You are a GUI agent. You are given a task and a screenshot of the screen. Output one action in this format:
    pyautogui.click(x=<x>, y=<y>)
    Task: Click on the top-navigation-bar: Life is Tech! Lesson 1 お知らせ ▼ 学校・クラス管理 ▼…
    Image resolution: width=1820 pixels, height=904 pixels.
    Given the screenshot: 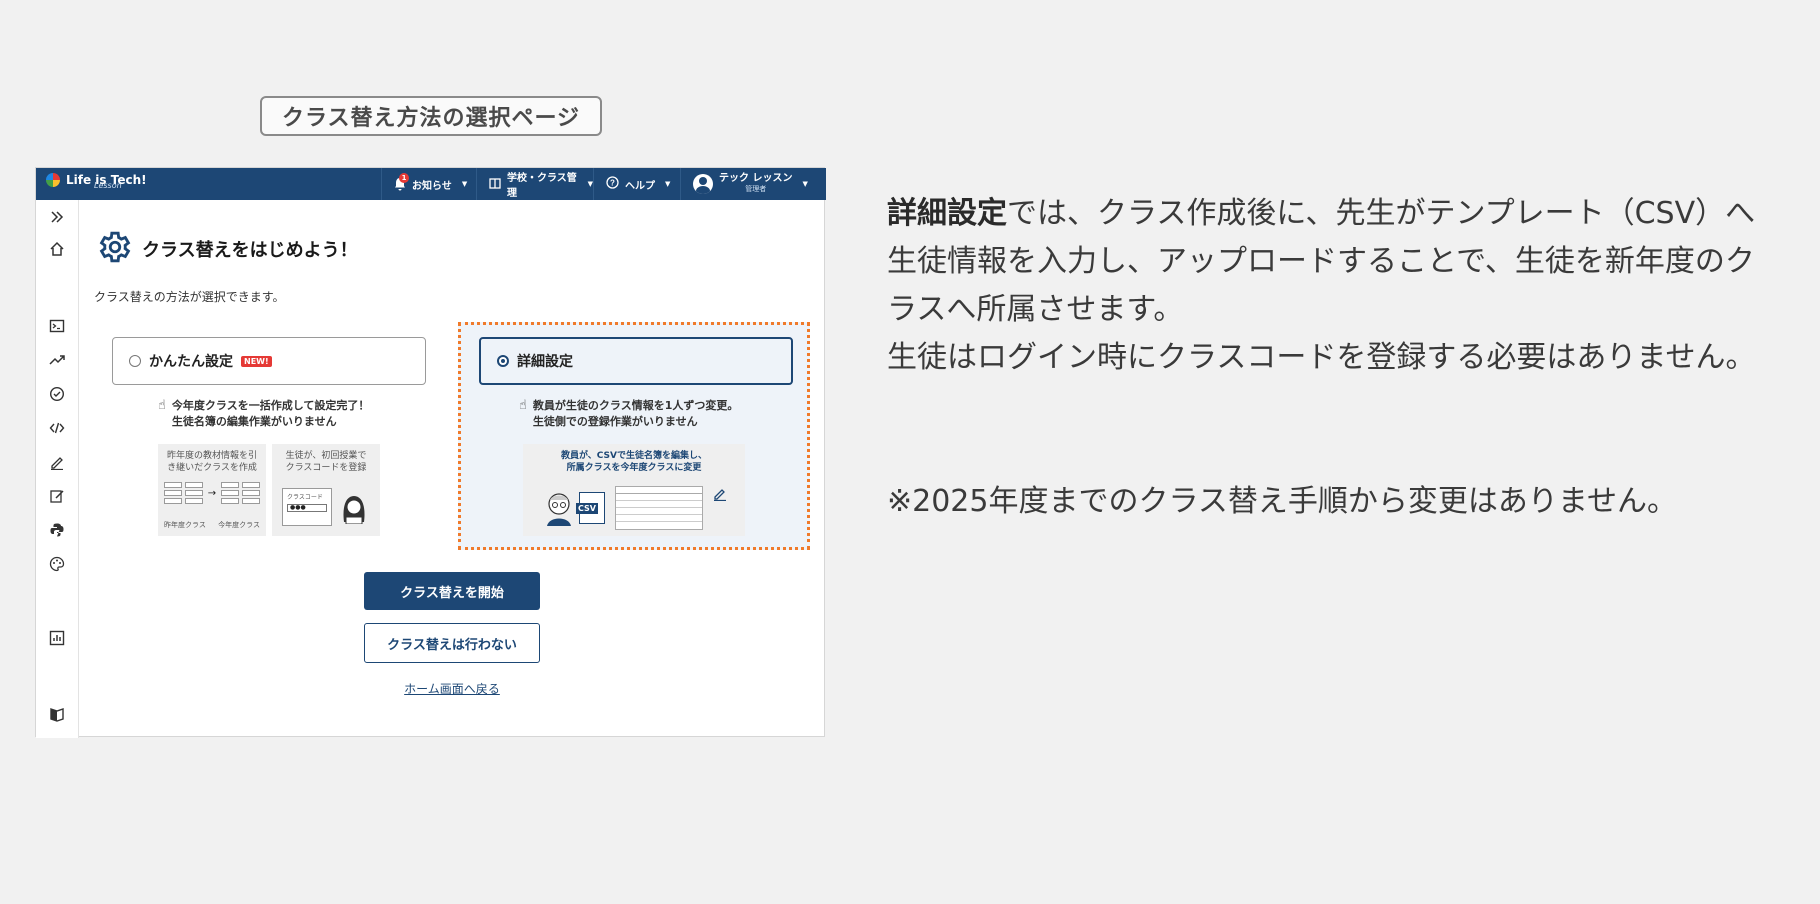 What is the action you would take?
    pyautogui.click(x=431, y=184)
    